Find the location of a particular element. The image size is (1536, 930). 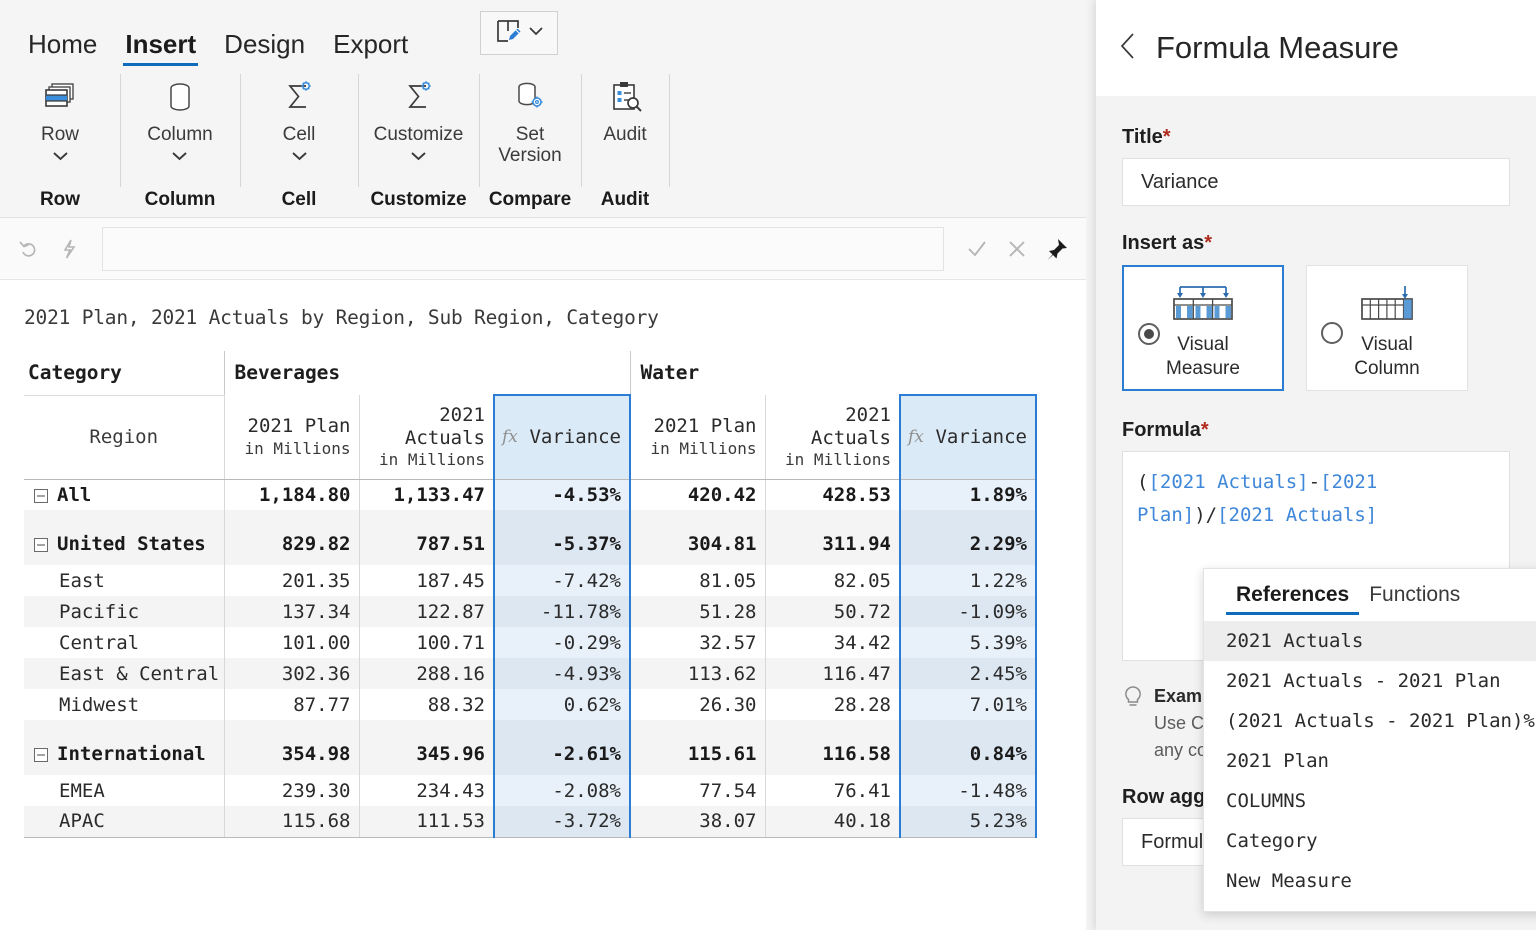

value-cell: 115.68 is located at coordinates (291, 822).